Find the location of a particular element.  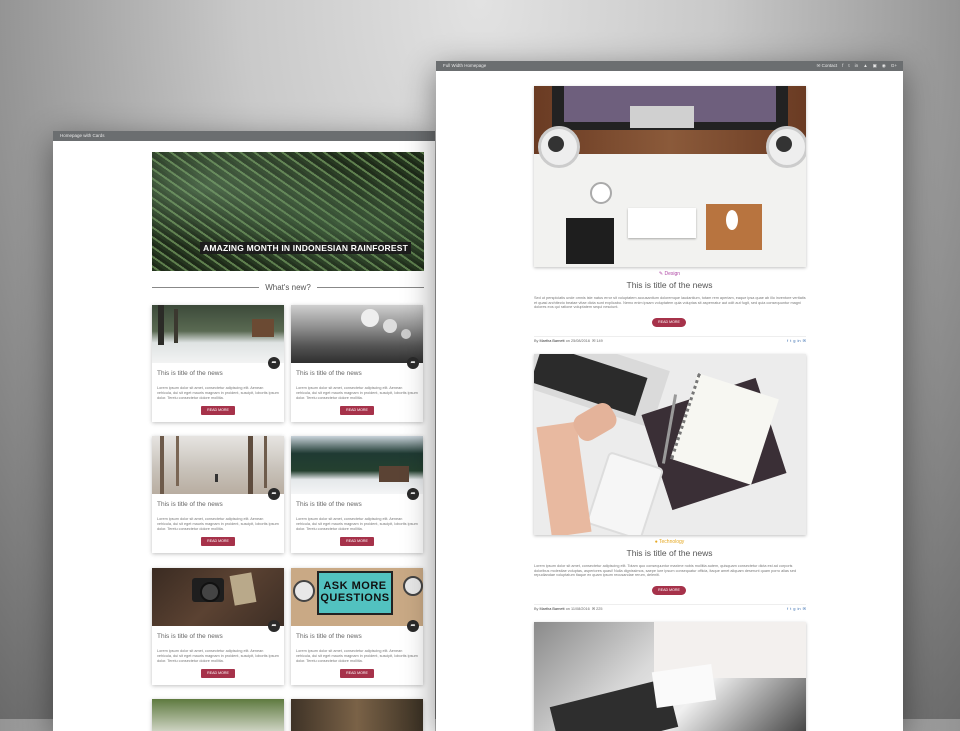

dribbble-icon: ◉ is located at coordinates (884, 66).